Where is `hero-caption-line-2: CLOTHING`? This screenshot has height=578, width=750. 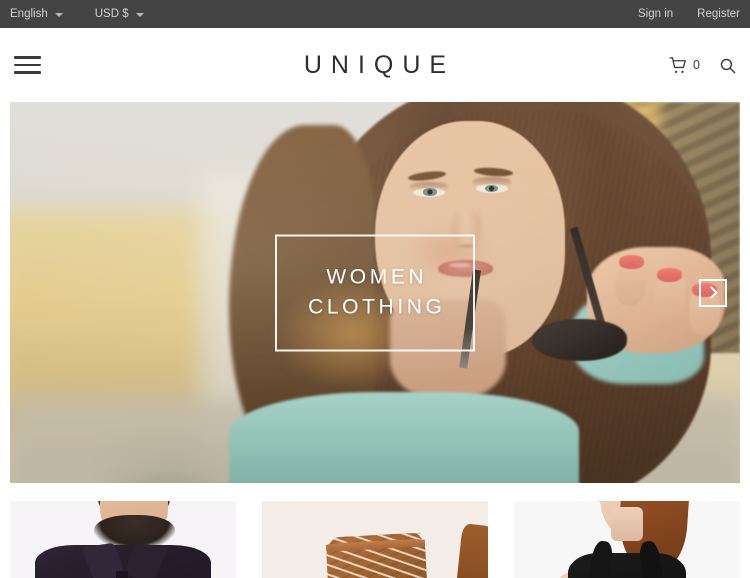
hero-caption-line-2: CLOTHING is located at coordinates (377, 307).